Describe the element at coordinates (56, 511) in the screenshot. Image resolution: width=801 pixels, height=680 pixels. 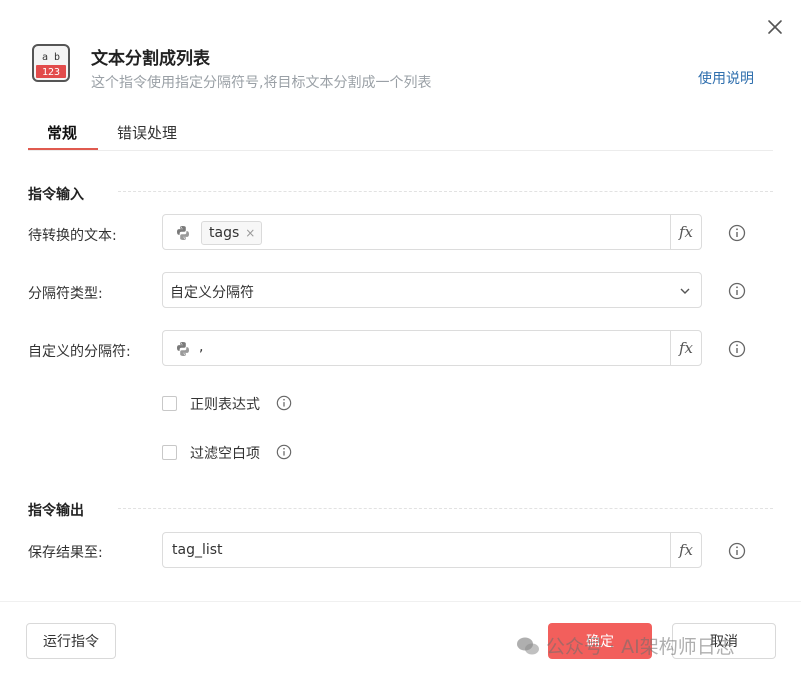
I see `section-title-output: 指令输出` at that location.